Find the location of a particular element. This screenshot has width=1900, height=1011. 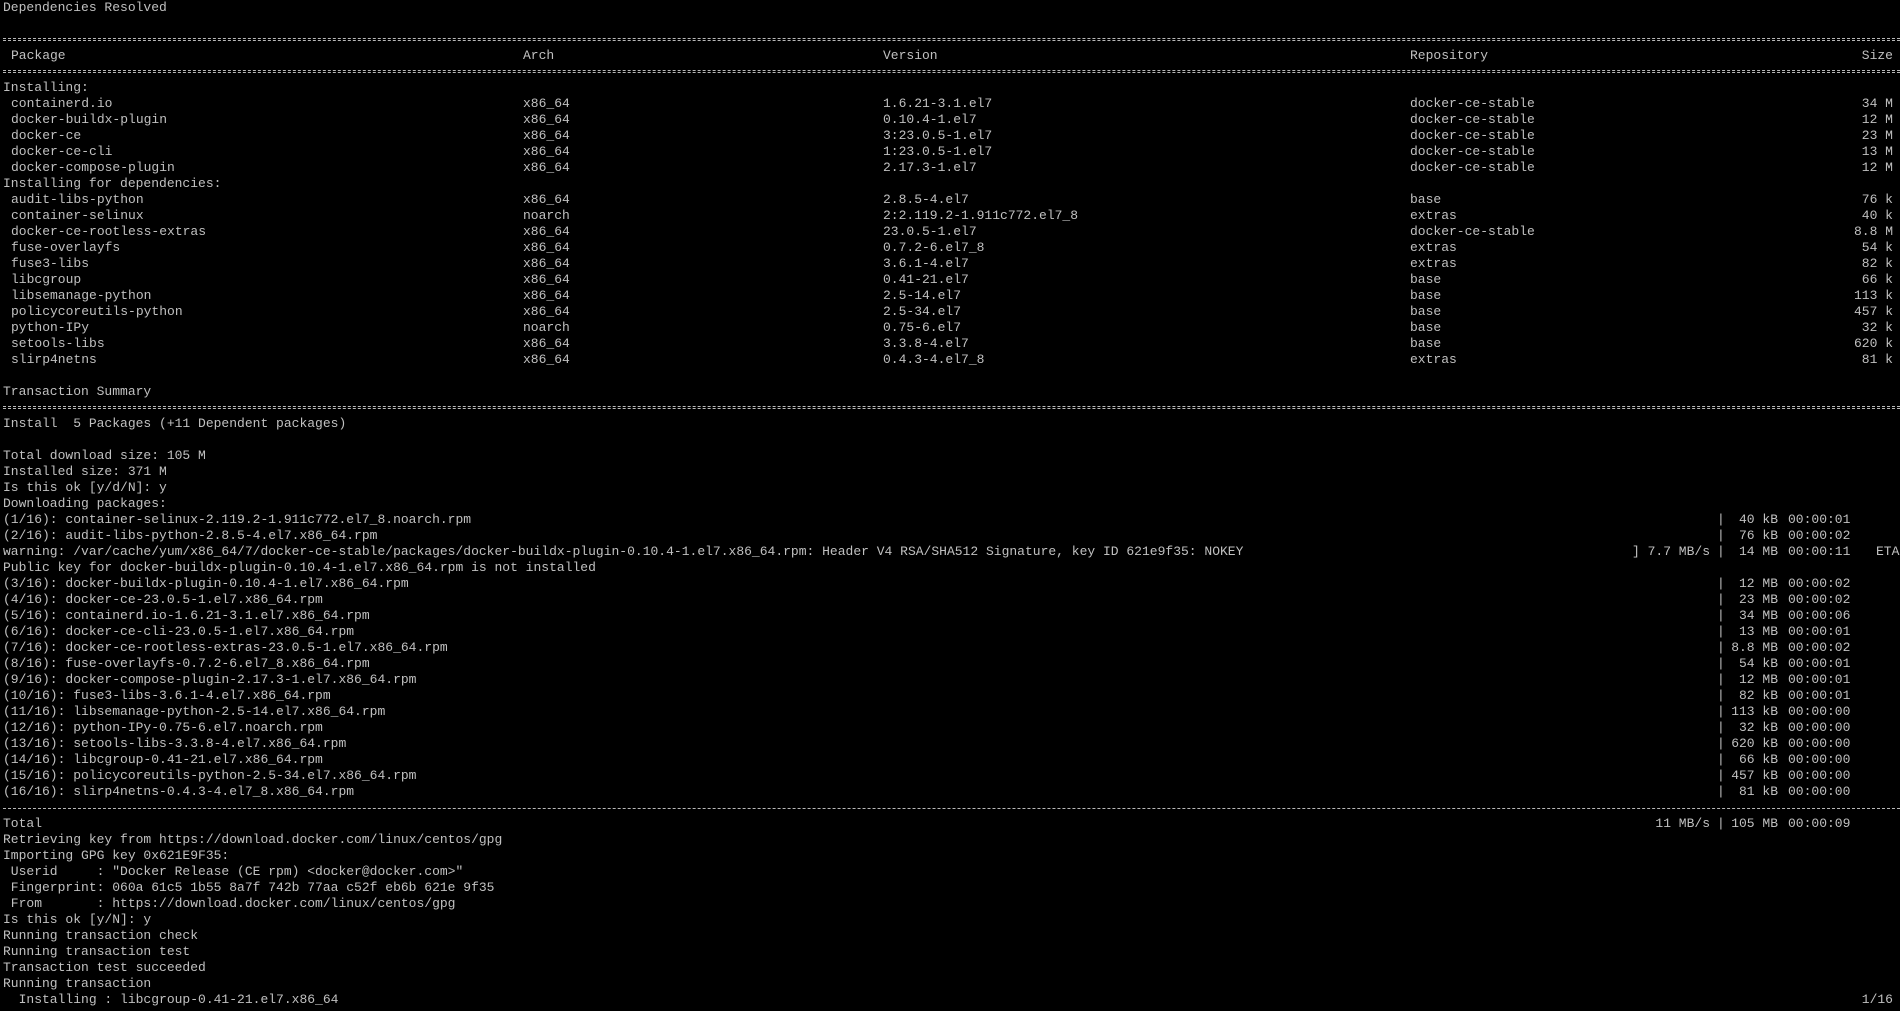

table-header-rule is located at coordinates (951, 72).